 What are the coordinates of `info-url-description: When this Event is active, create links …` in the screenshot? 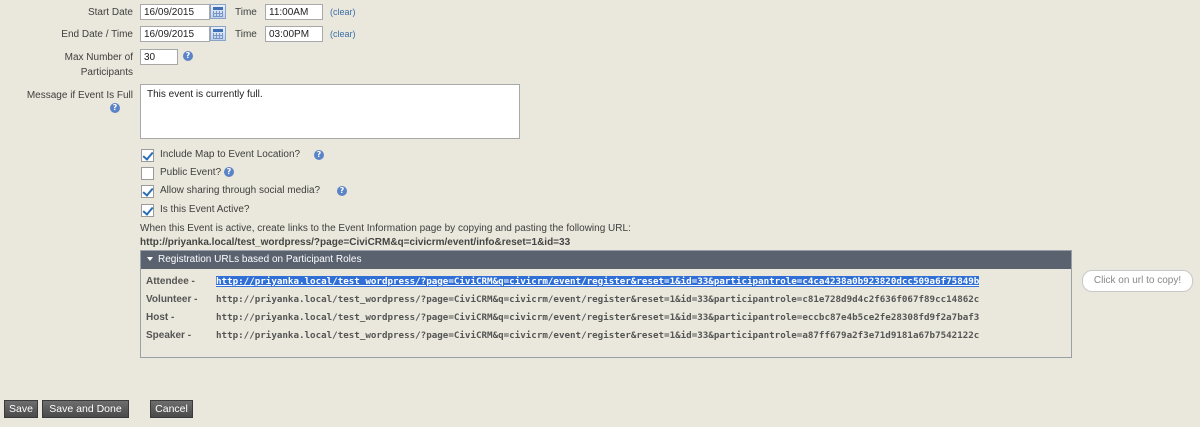 It's located at (385, 228).